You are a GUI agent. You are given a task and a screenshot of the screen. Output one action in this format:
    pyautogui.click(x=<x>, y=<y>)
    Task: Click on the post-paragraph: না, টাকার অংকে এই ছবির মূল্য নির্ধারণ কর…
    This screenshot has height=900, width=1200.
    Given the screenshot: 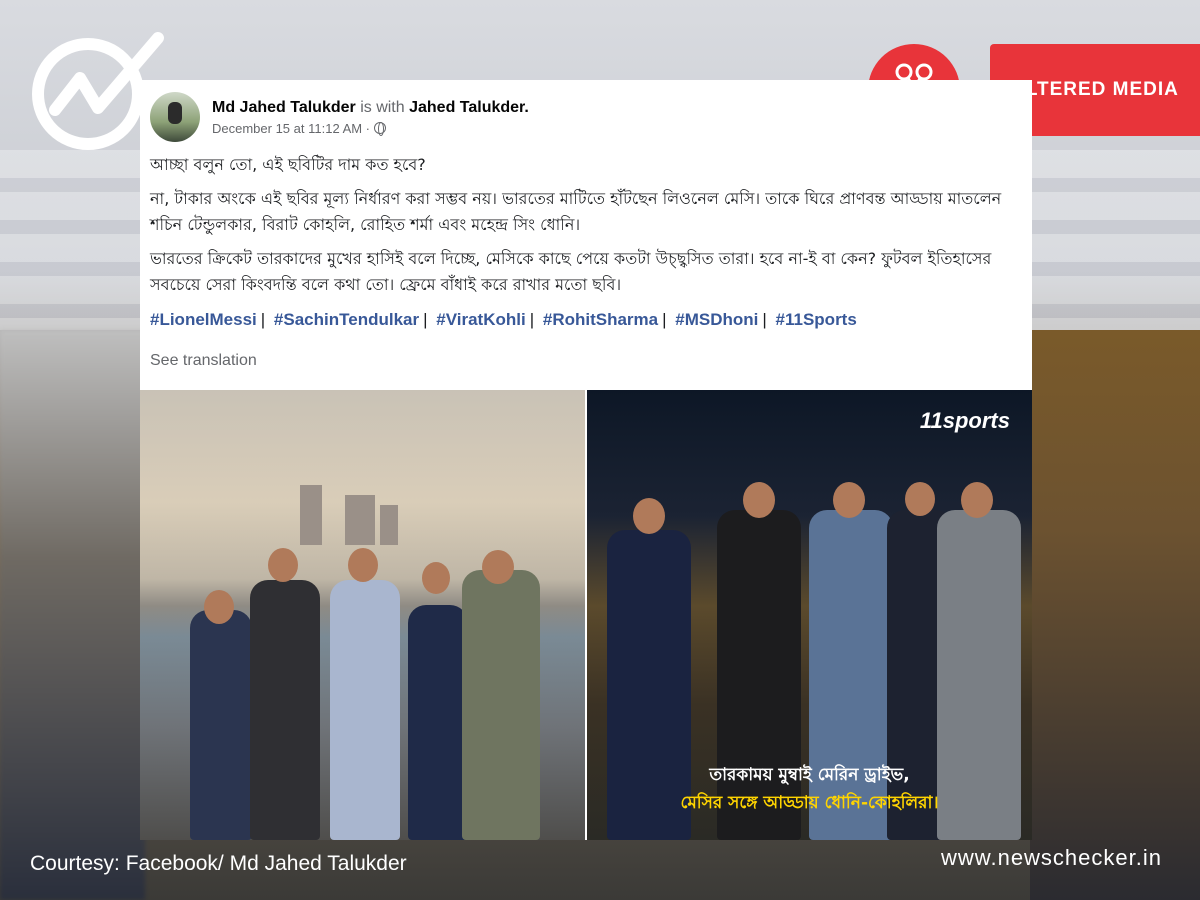 What is the action you would take?
    pyautogui.click(x=576, y=211)
    